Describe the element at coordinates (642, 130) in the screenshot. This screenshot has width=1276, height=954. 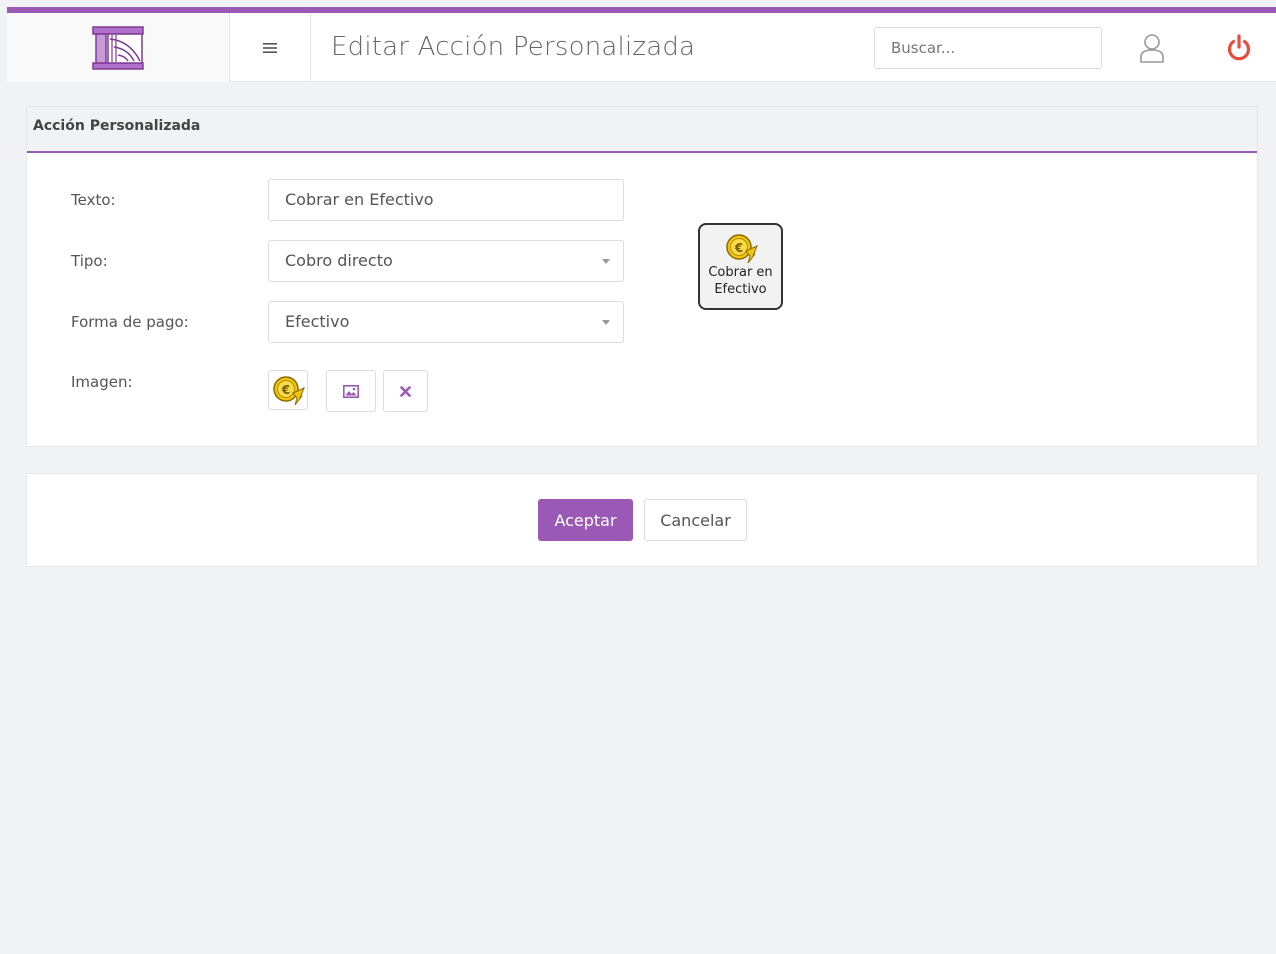
I see `panel-header: Acción Personalizada` at that location.